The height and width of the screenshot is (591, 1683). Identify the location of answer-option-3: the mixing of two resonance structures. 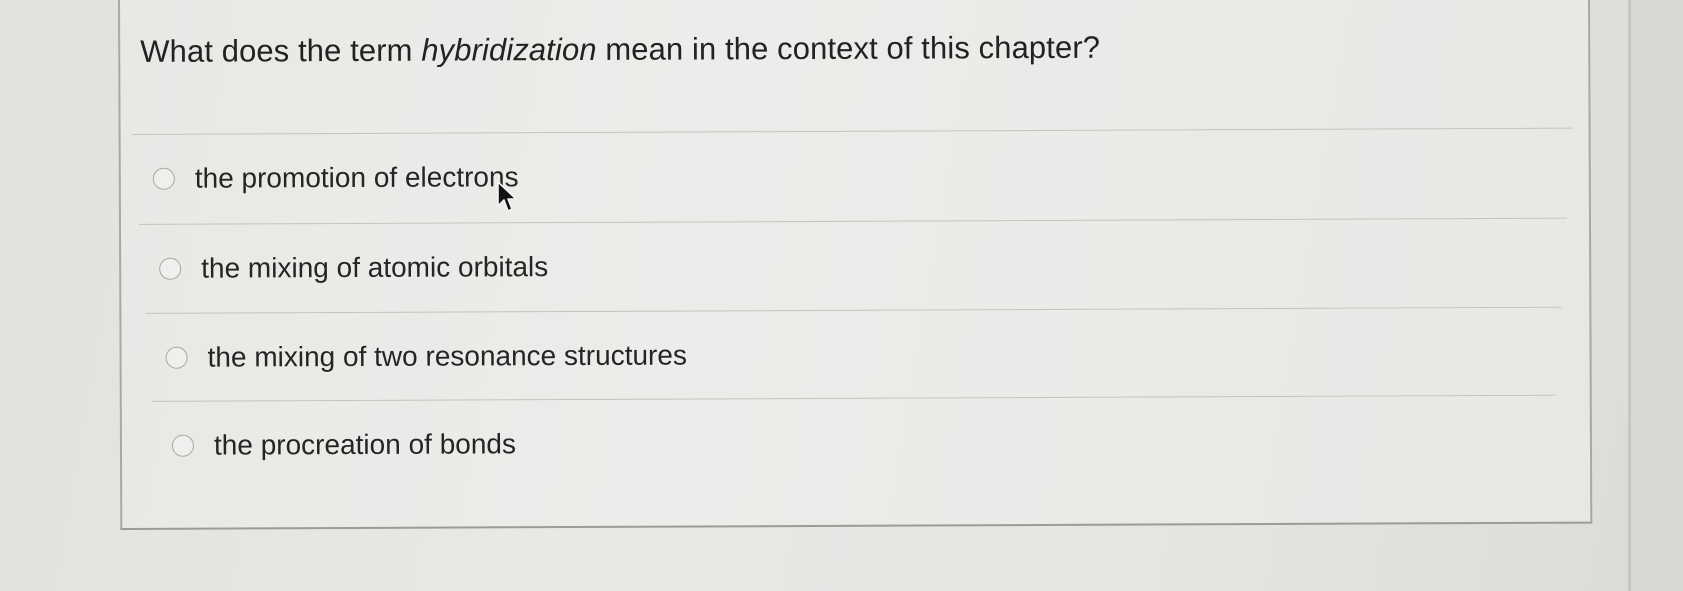
(426, 357).